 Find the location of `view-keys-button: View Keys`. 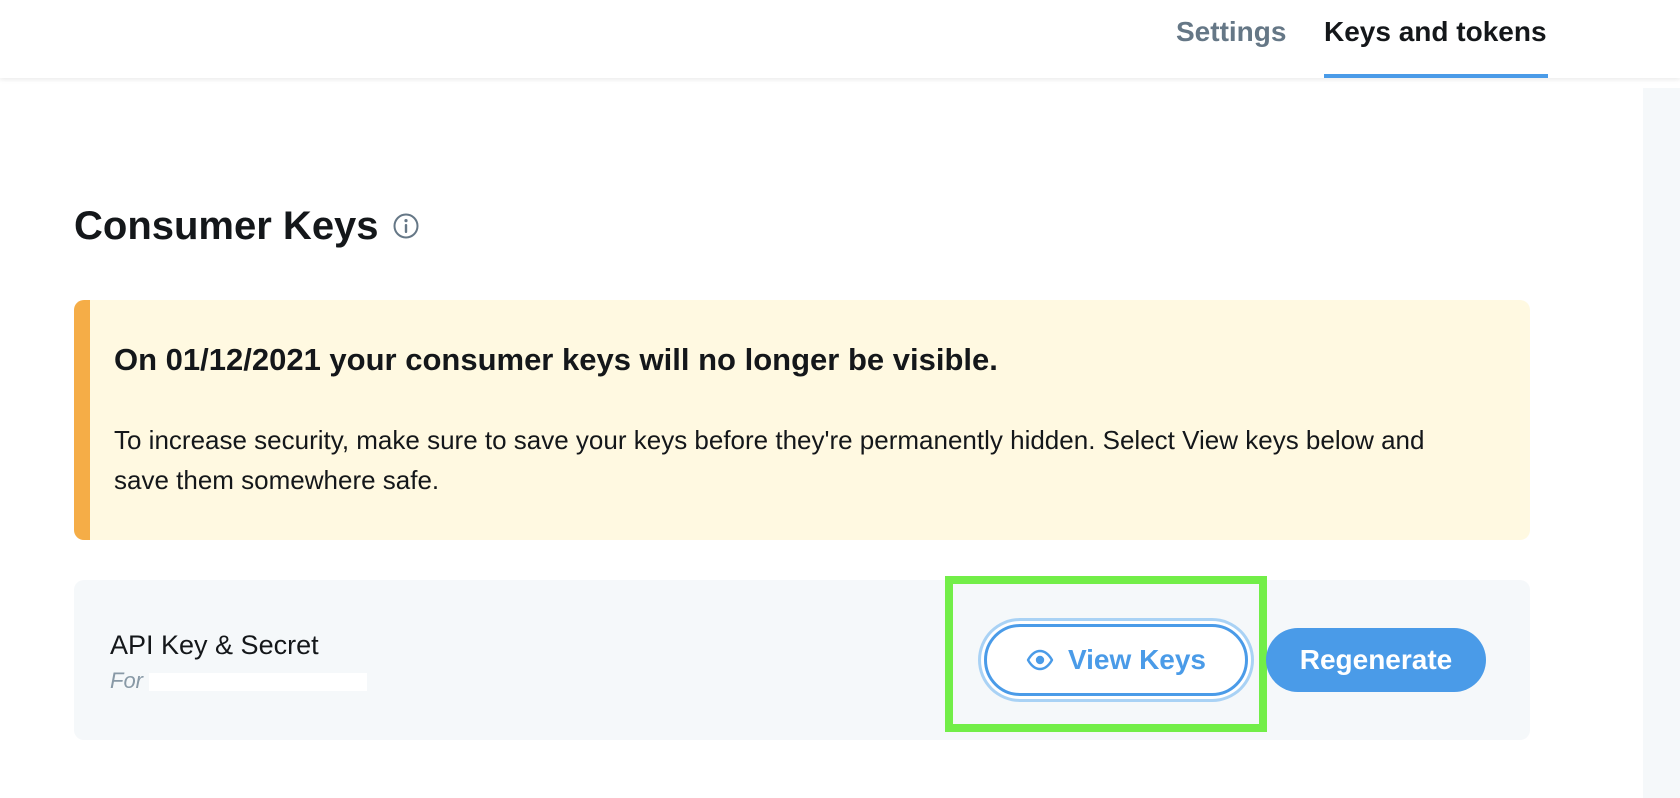

view-keys-button: View Keys is located at coordinates (1116, 660).